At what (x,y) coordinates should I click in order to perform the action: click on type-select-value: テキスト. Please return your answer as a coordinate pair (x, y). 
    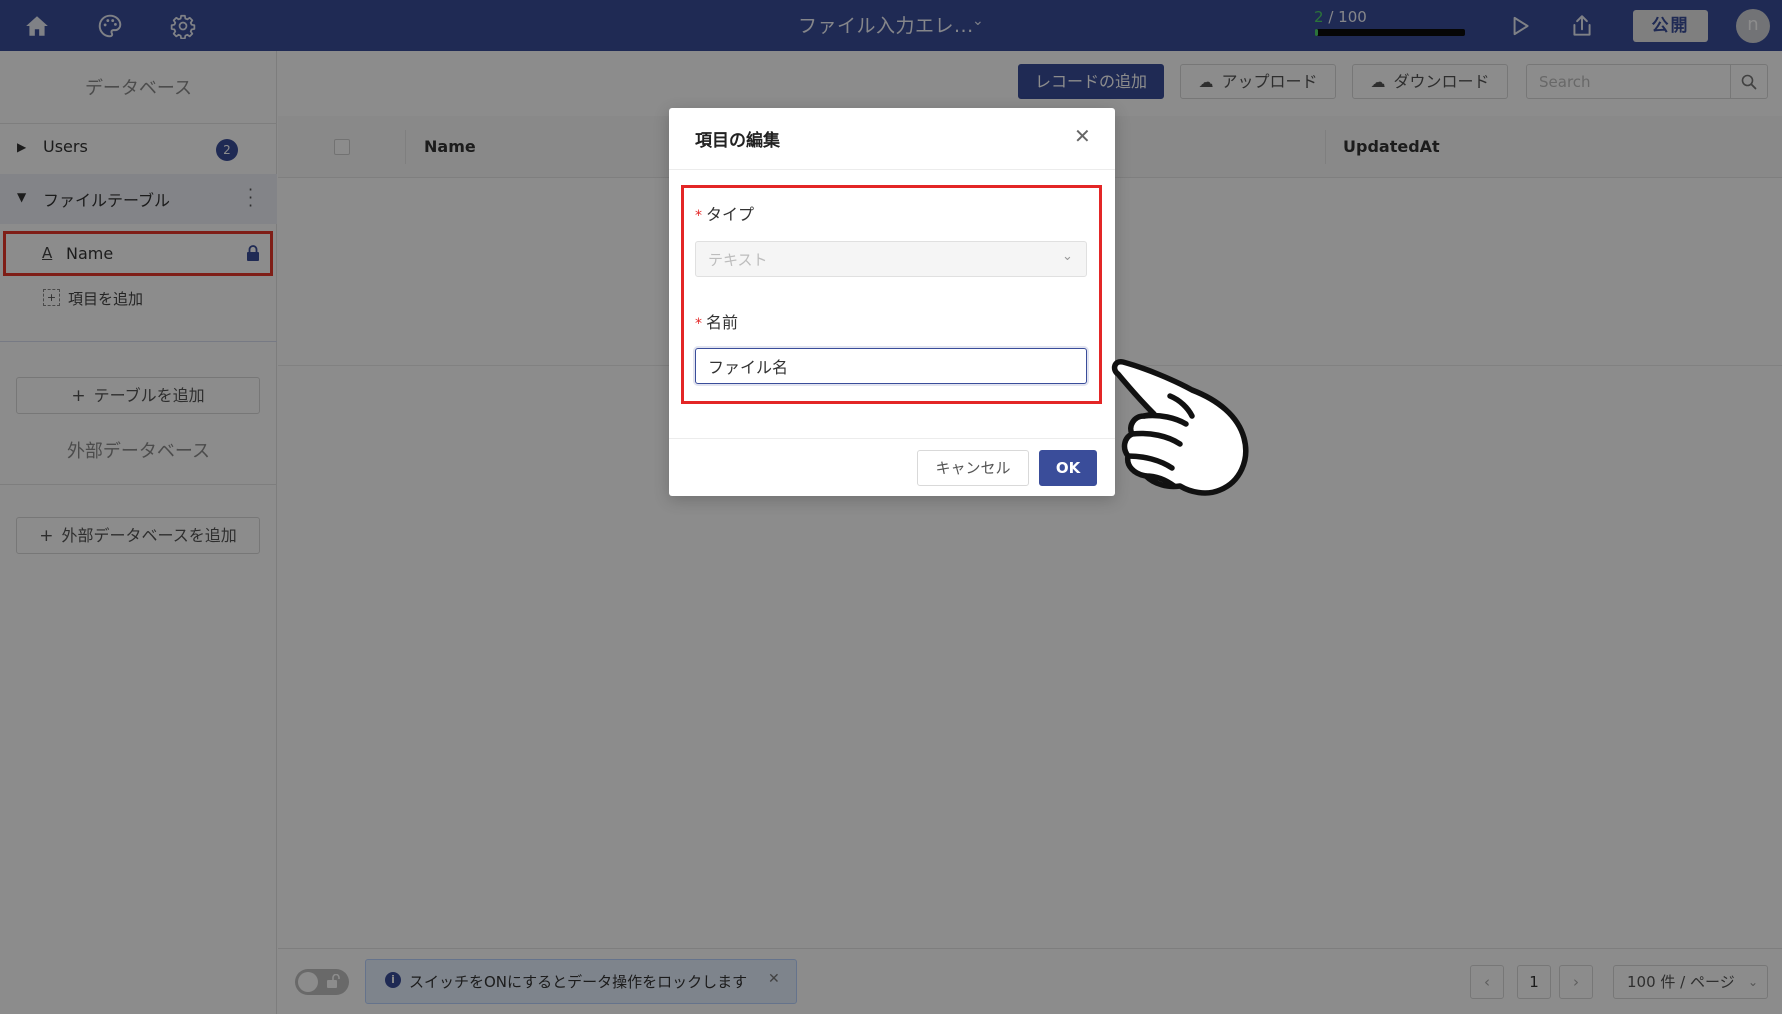
    Looking at the image, I should click on (738, 260).